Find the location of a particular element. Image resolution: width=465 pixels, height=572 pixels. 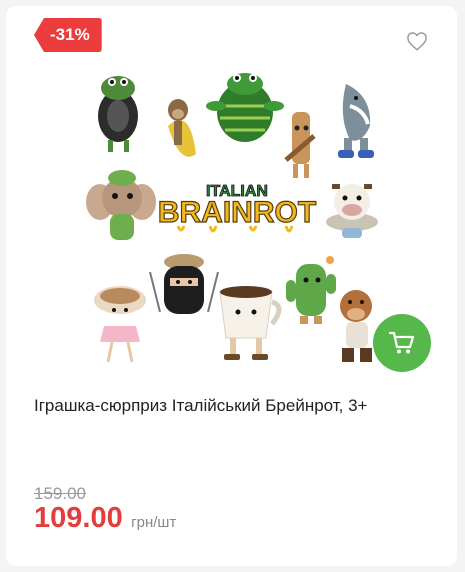

brainrot-logo: ITALIAN BRAINROT is located at coordinates (237, 208).